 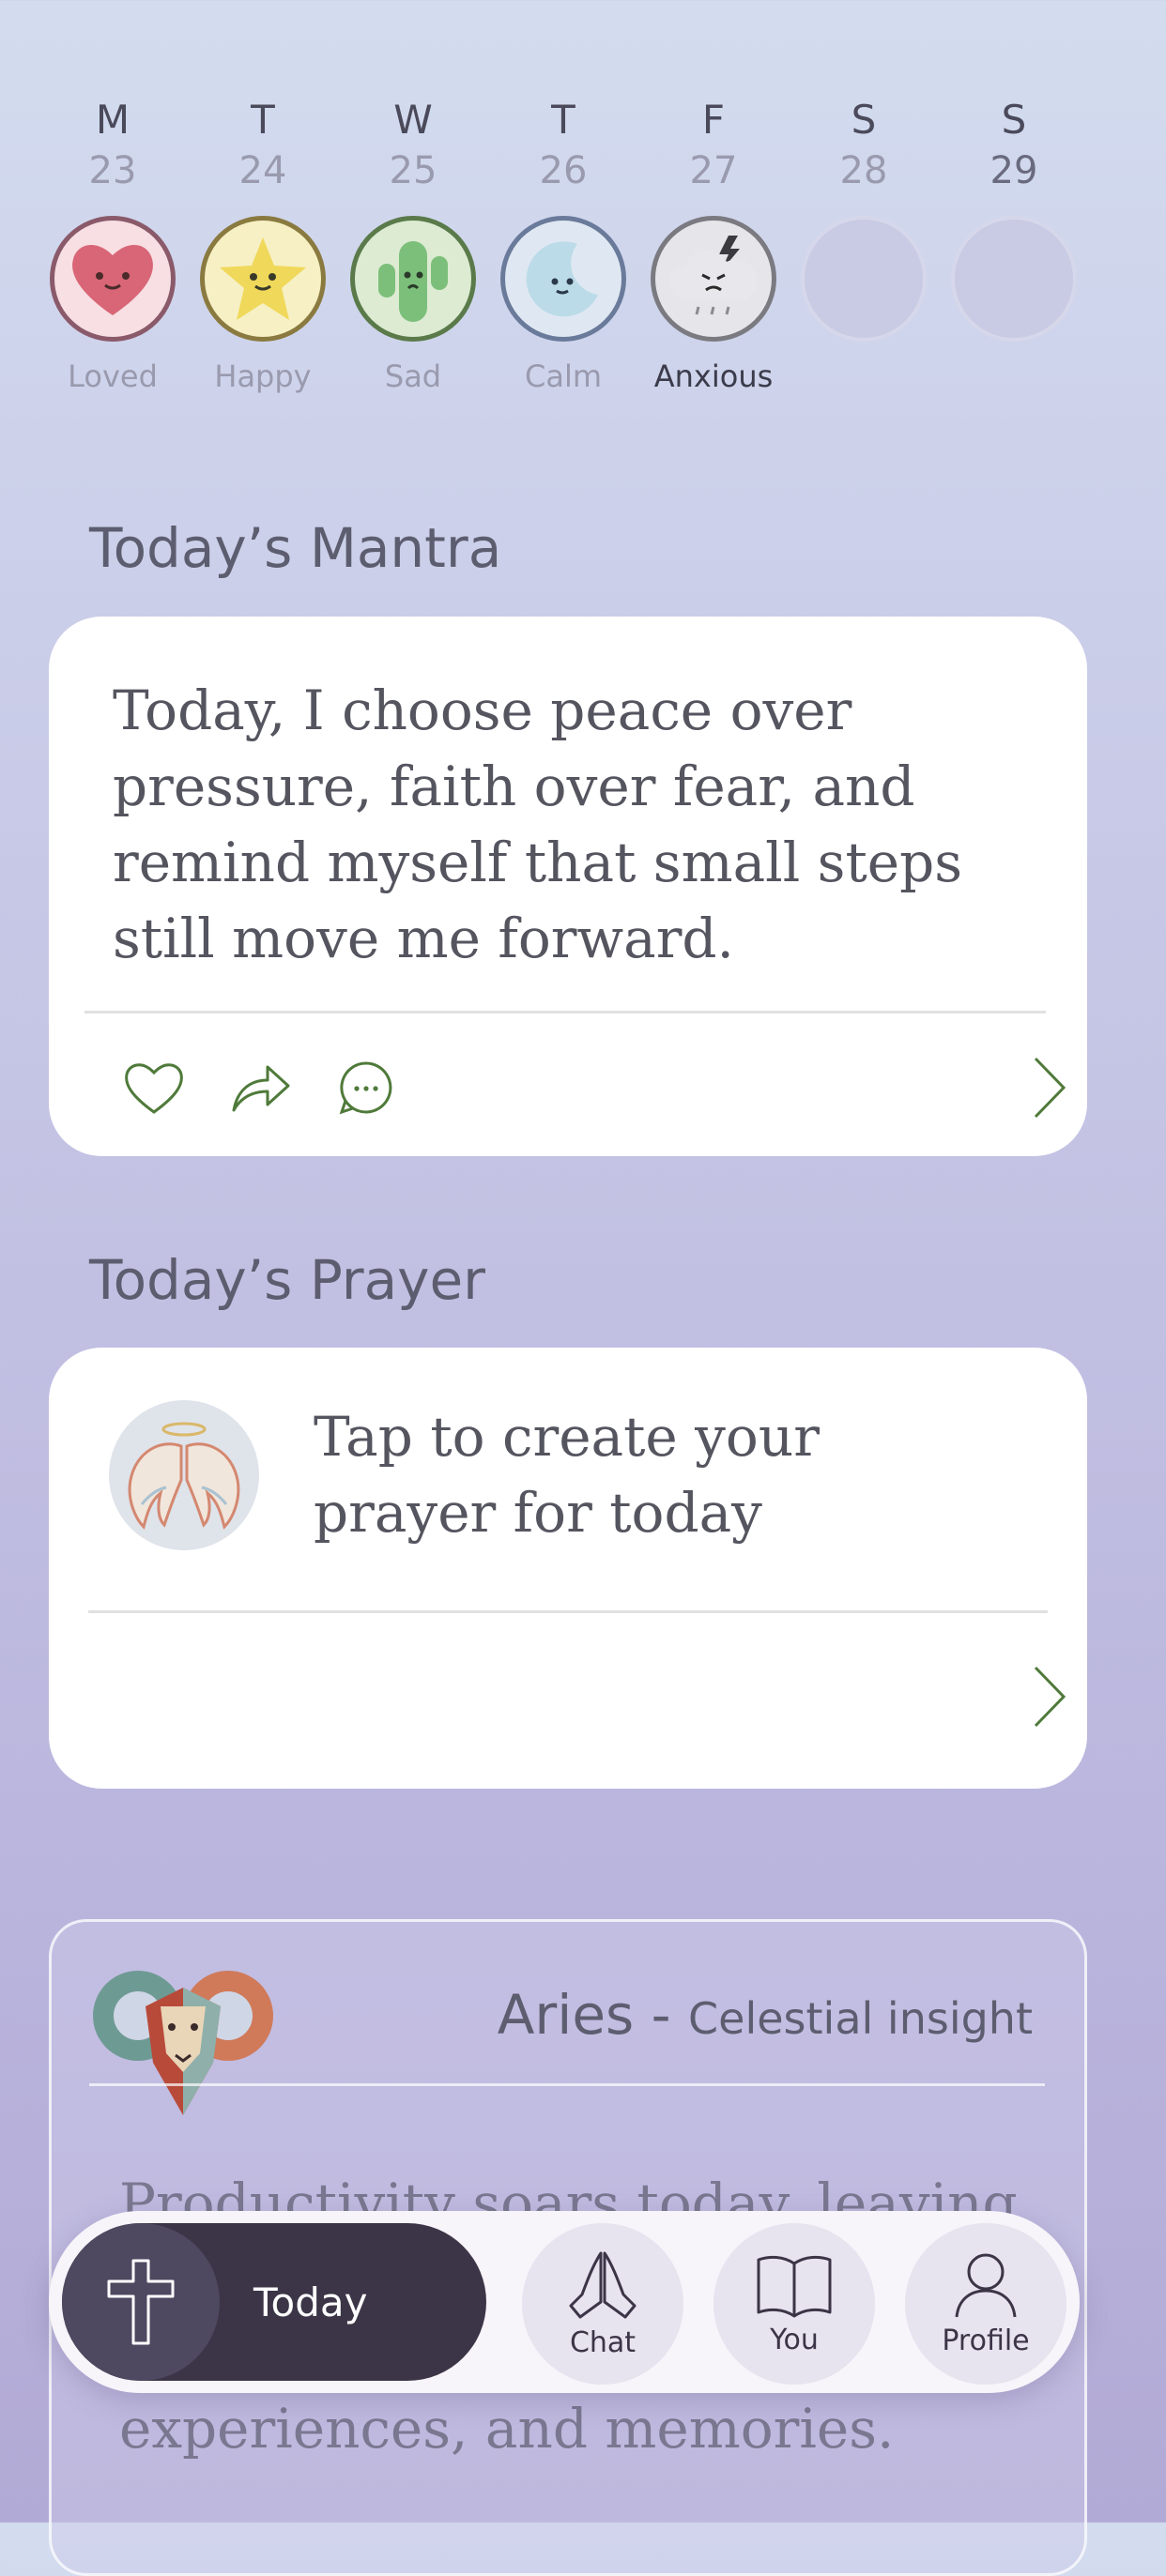 I want to click on day-friday: F 27 Anxious, so click(x=713, y=244).